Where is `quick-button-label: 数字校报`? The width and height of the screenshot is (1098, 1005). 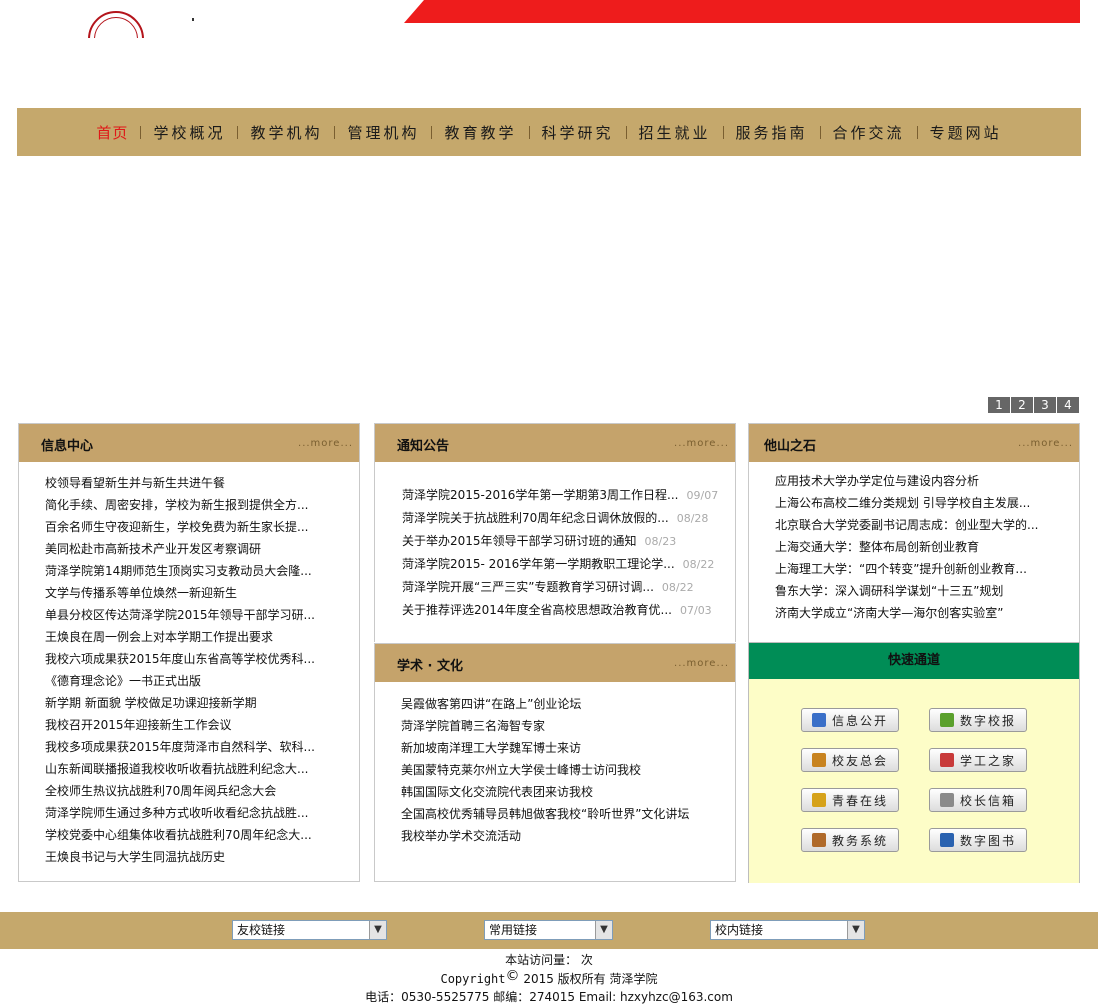
quick-button-label: 数字校报 is located at coordinates (987, 720).